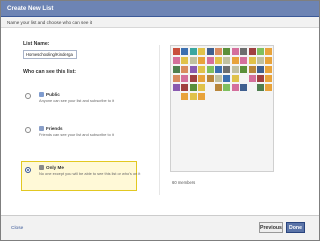 This screenshot has width=320, height=241. Describe the element at coordinates (28, 96) in the screenshot. I see `public-radio` at that location.